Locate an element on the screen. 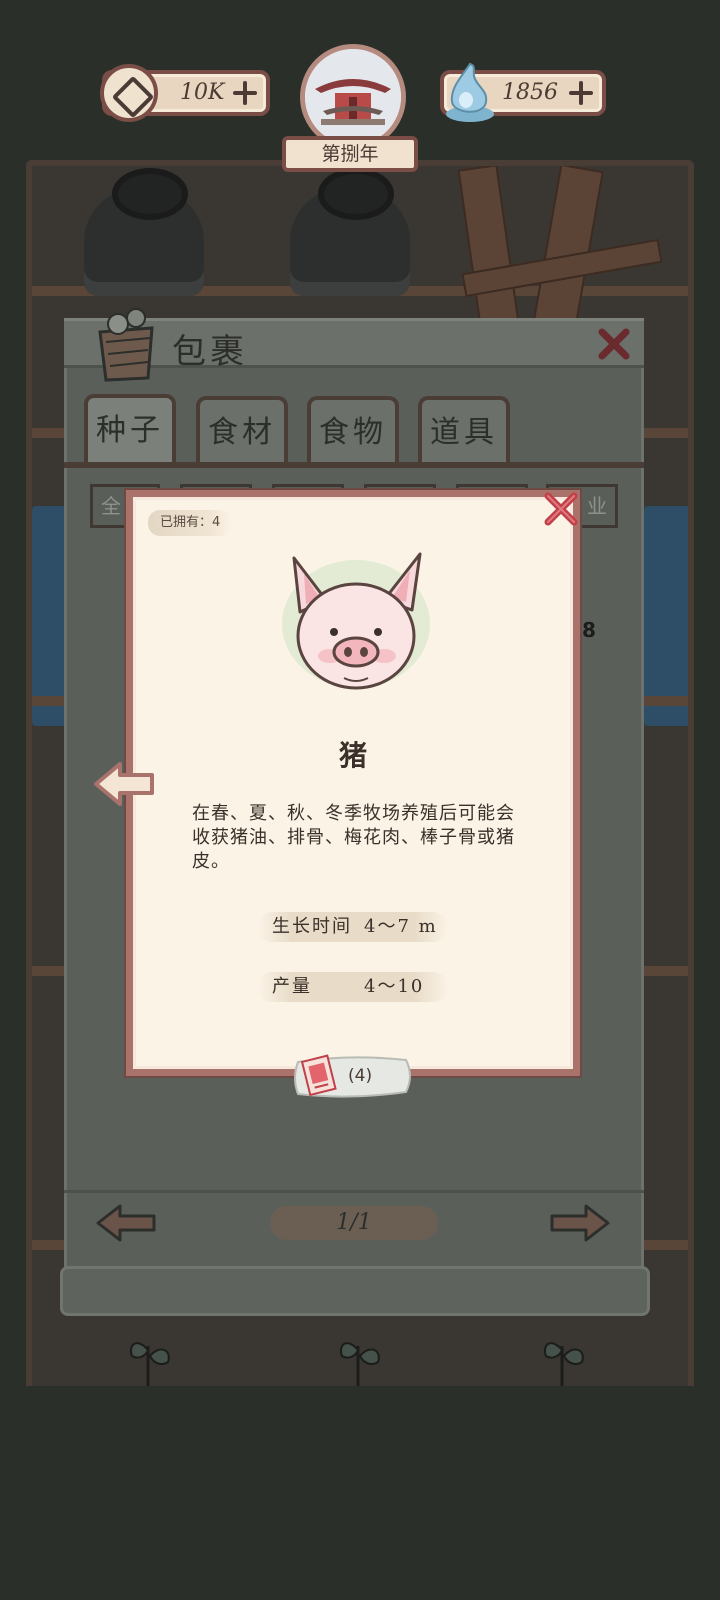 The image size is (720, 1600). bag-title: 包裹 is located at coordinates (210, 352).